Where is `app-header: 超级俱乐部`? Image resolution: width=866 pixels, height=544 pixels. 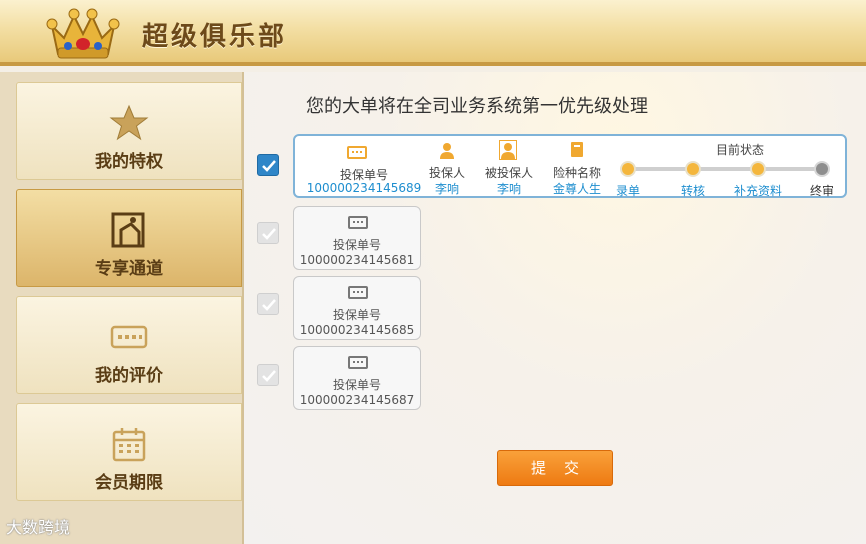
app-header: 超级俱乐部 is located at coordinates (433, 33).